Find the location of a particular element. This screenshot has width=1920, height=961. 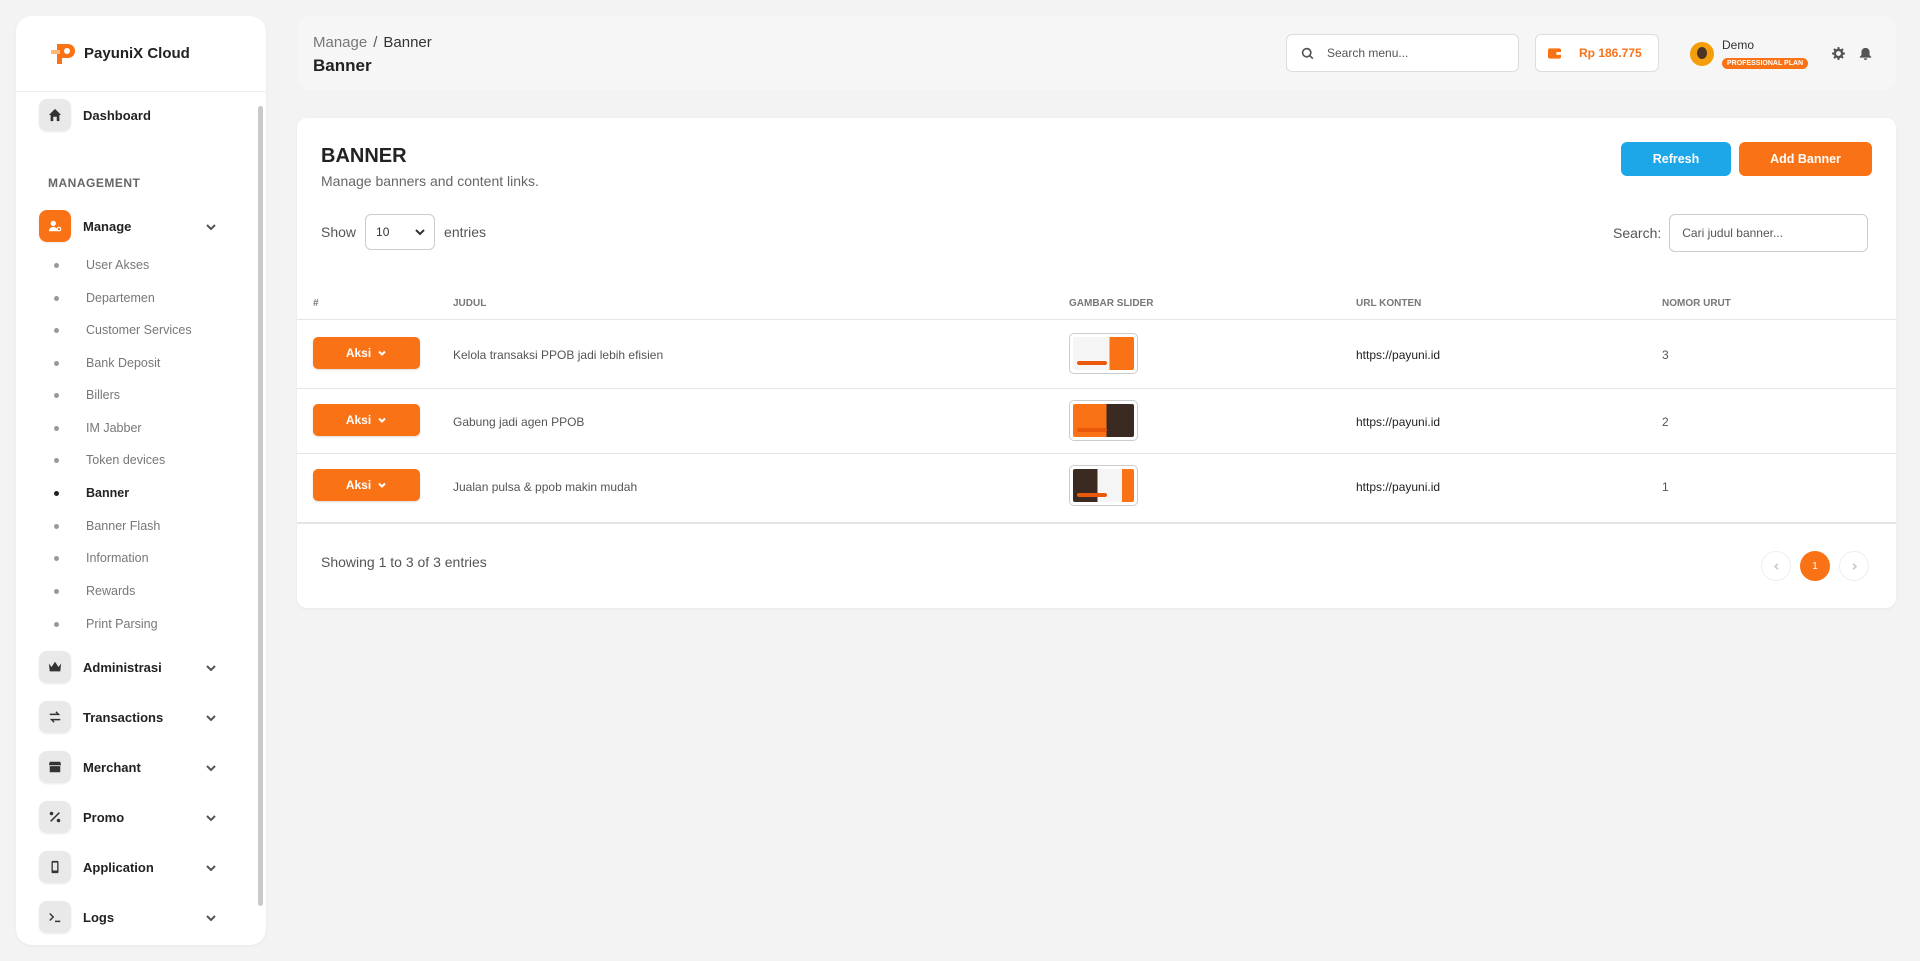

terminal-icon is located at coordinates (55, 917).